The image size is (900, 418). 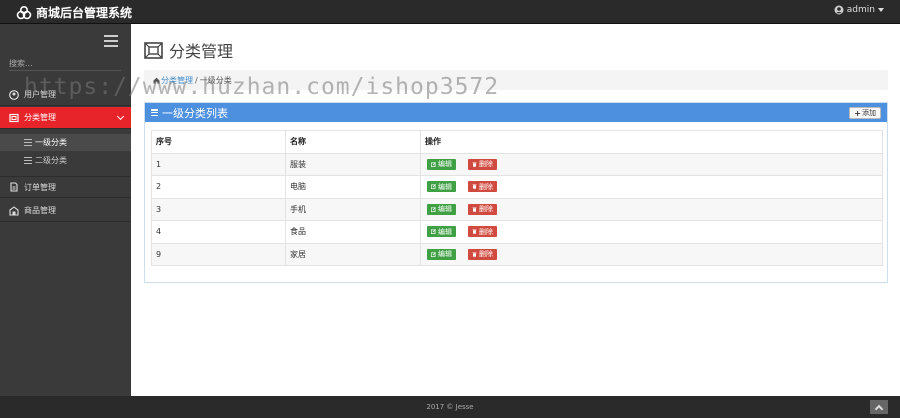 I want to click on menu-toggle-icon, so click(x=111, y=41).